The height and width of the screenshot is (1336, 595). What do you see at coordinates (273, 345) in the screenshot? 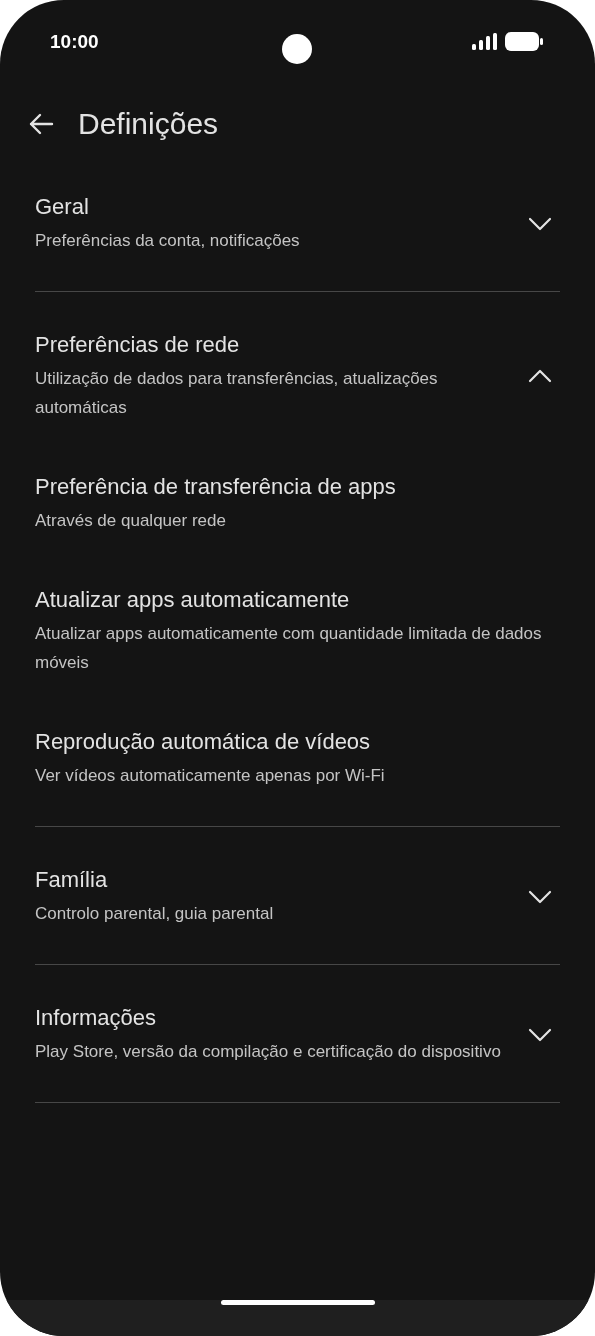
I see `section-title: Preferências de rede` at bounding box center [273, 345].